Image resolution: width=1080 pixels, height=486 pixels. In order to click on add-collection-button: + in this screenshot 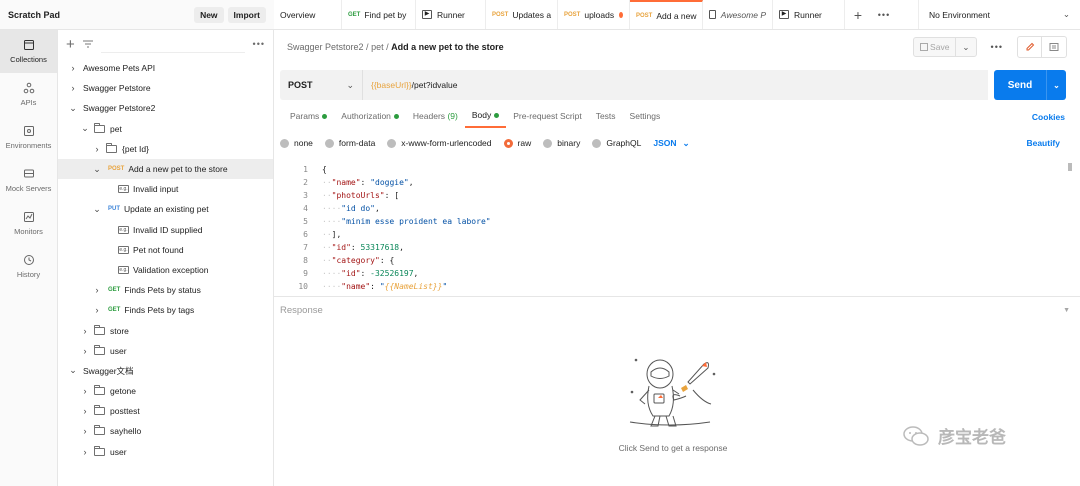, I will do `click(70, 44)`.